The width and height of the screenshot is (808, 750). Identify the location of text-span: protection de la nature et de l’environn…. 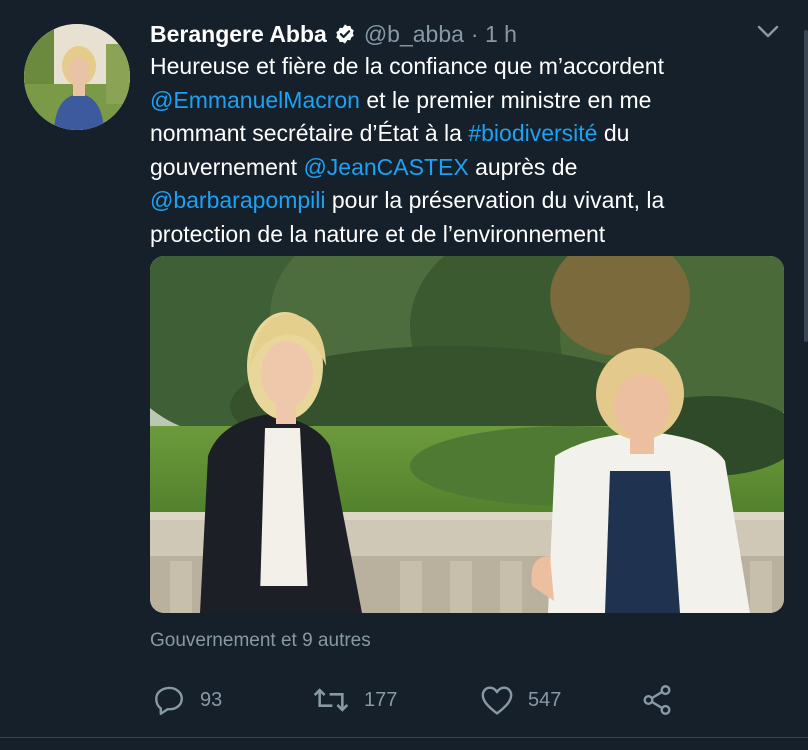
(378, 233).